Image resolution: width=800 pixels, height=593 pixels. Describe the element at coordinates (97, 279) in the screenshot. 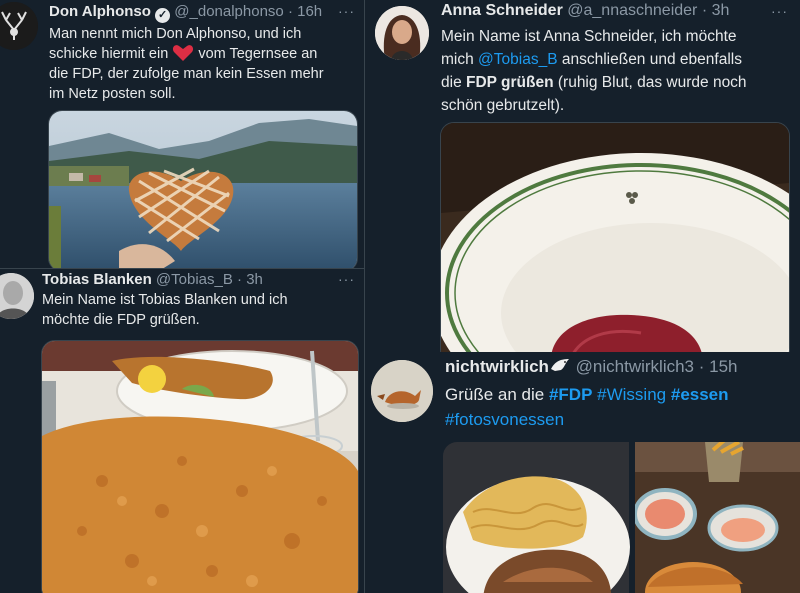

I see `author-name: Tobias Blanken` at that location.